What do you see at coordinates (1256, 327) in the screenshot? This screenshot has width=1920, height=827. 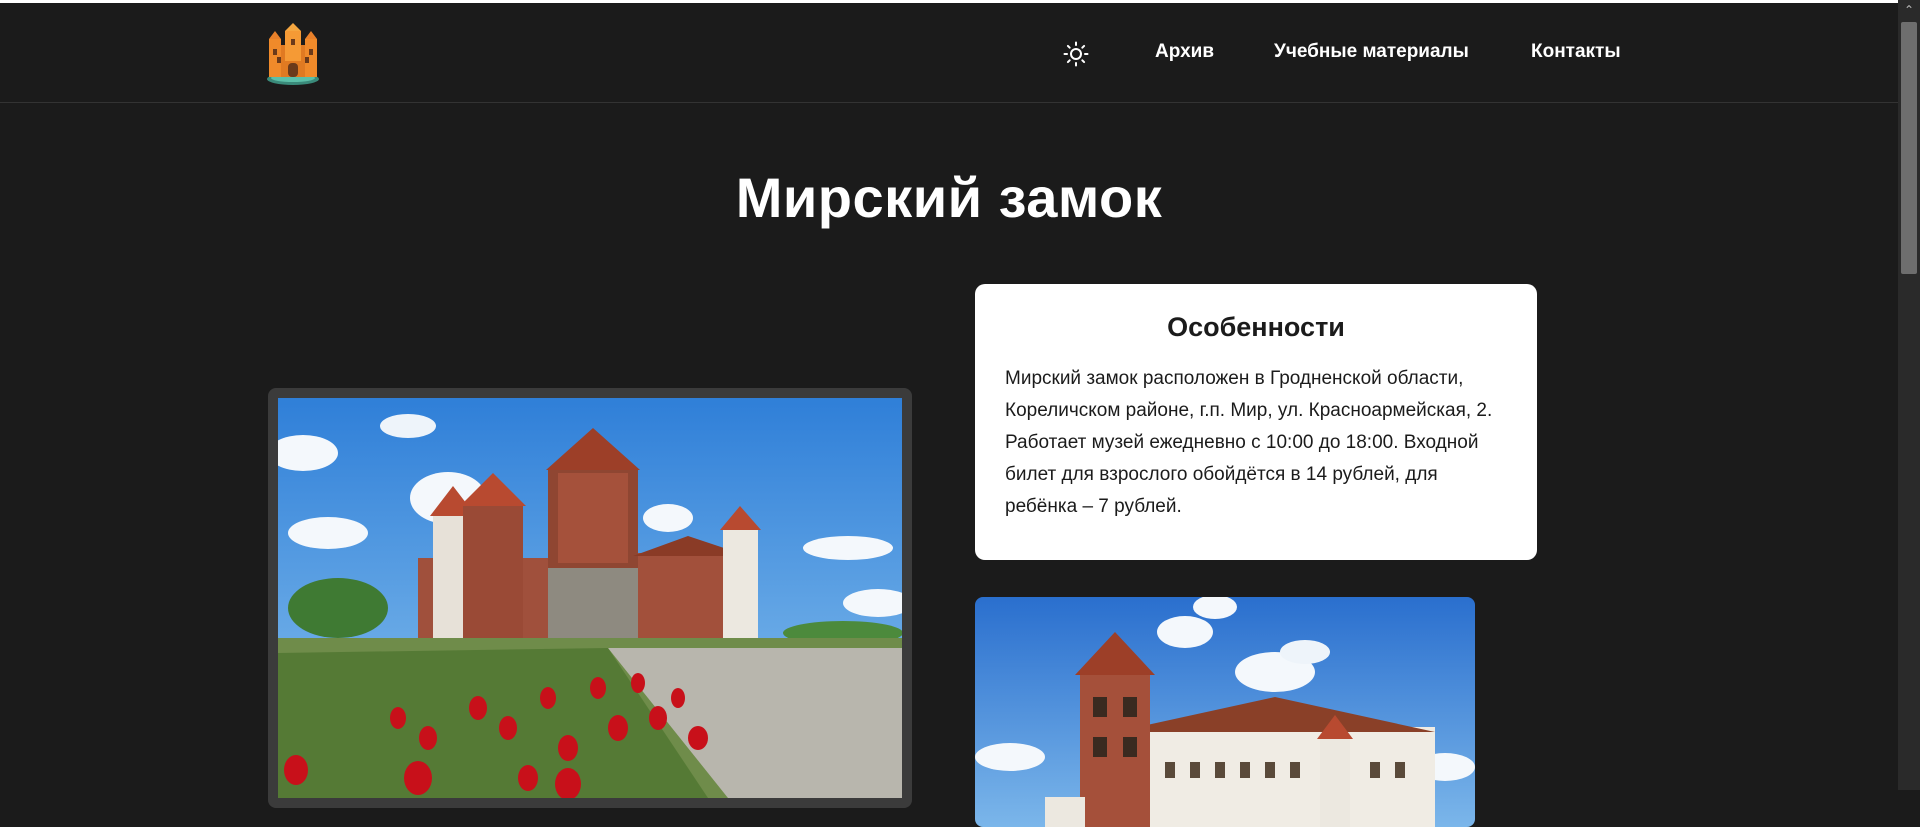 I see `features-heading: Особенности` at bounding box center [1256, 327].